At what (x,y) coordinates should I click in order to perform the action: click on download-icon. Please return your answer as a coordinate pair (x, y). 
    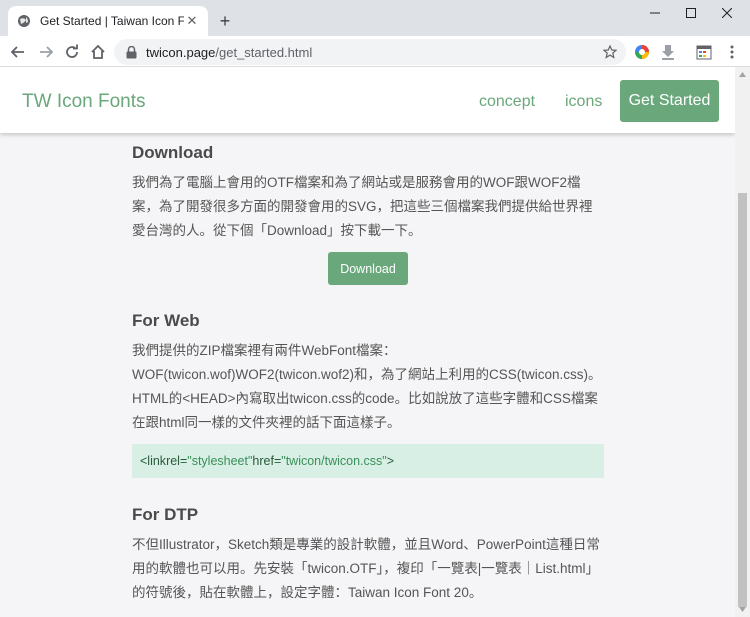
    Looking at the image, I should click on (668, 52).